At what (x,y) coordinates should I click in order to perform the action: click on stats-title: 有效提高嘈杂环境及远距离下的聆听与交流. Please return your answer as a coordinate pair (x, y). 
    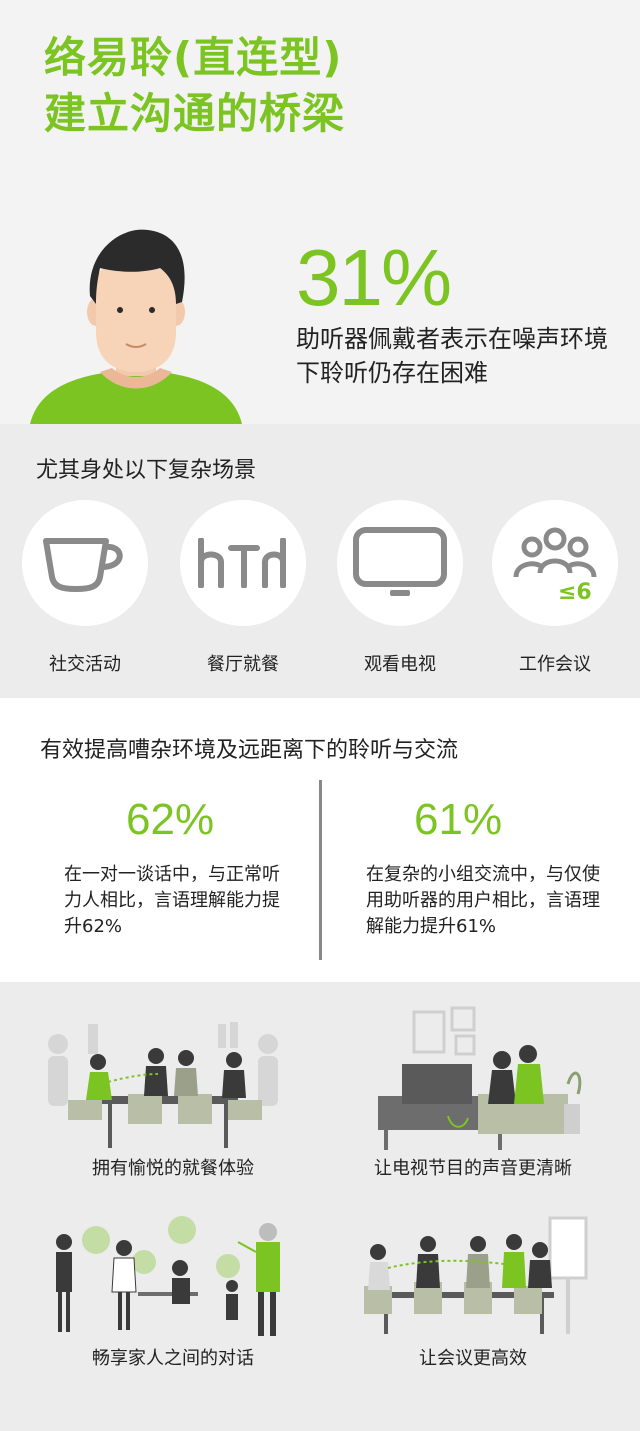
    Looking at the image, I should click on (249, 750).